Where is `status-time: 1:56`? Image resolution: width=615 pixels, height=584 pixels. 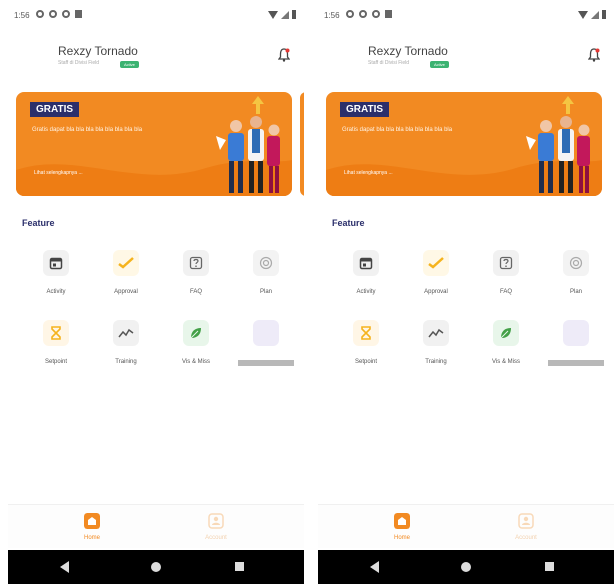
status-time: 1:56 is located at coordinates (22, 15).